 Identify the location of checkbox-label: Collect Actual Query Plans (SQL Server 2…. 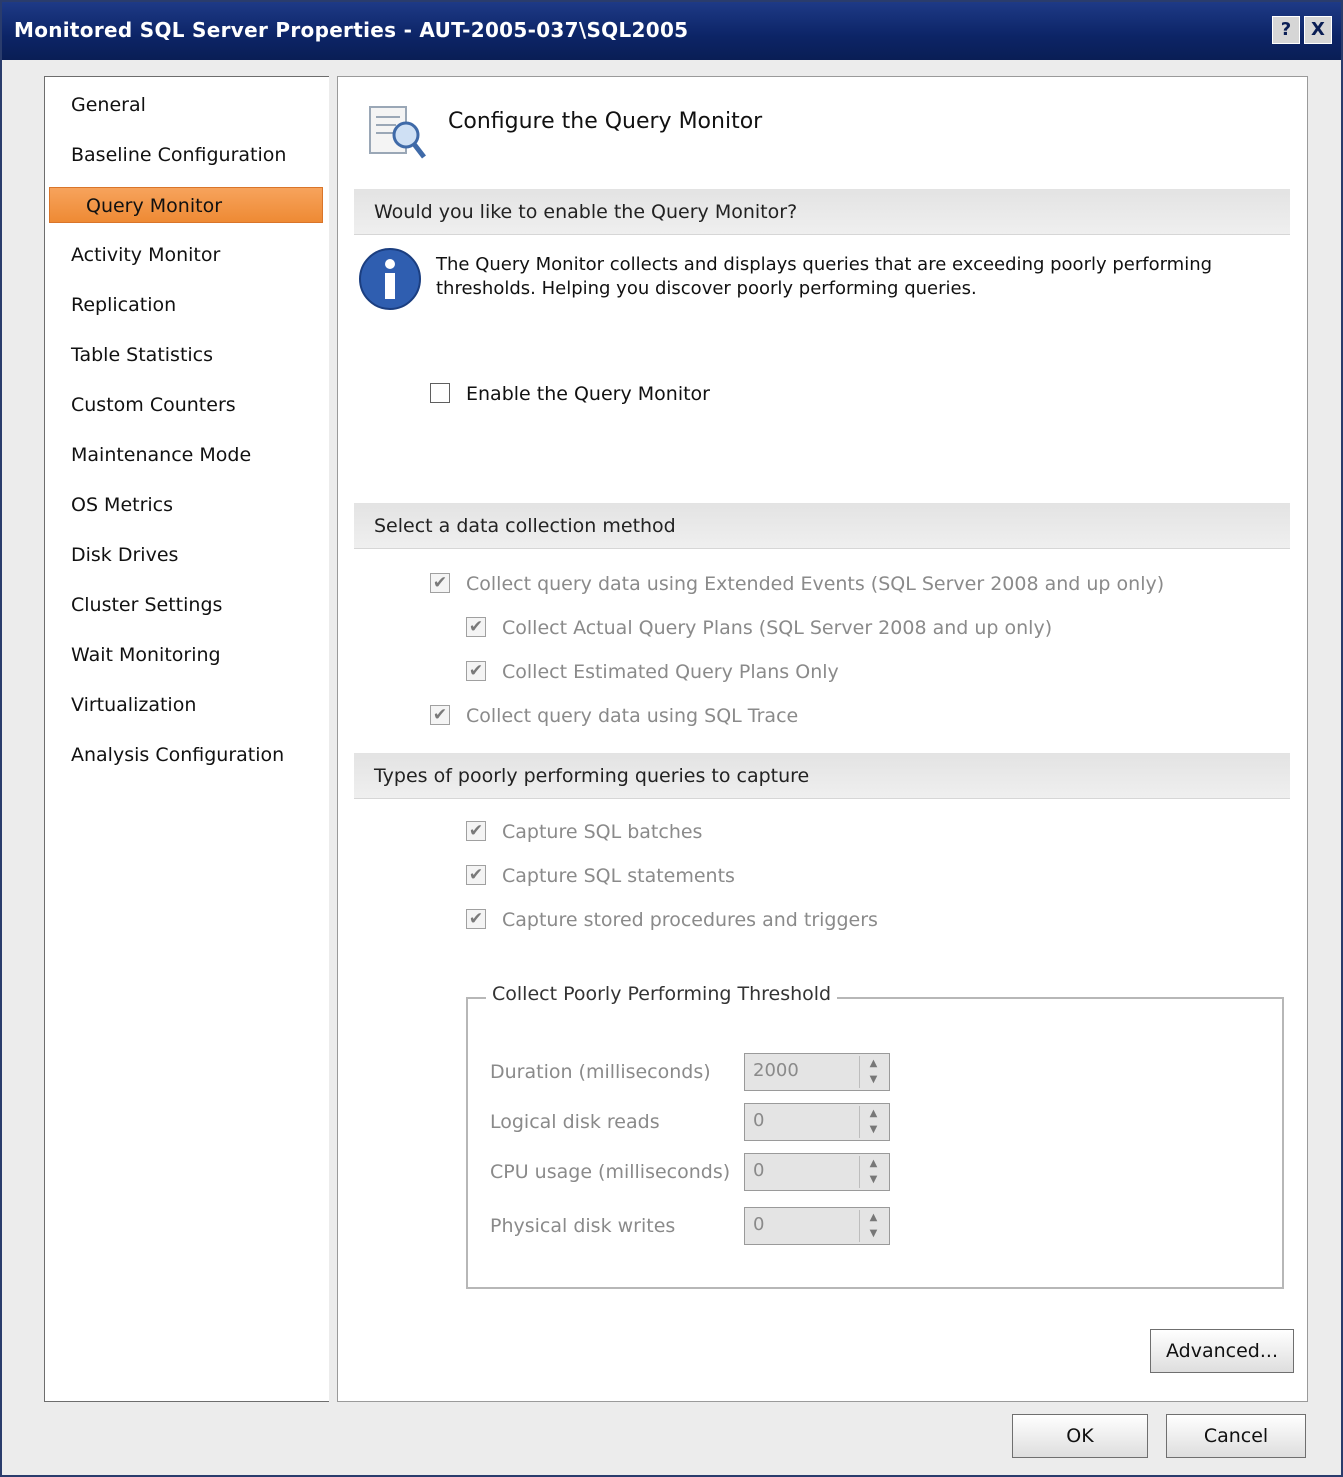
(777, 628).